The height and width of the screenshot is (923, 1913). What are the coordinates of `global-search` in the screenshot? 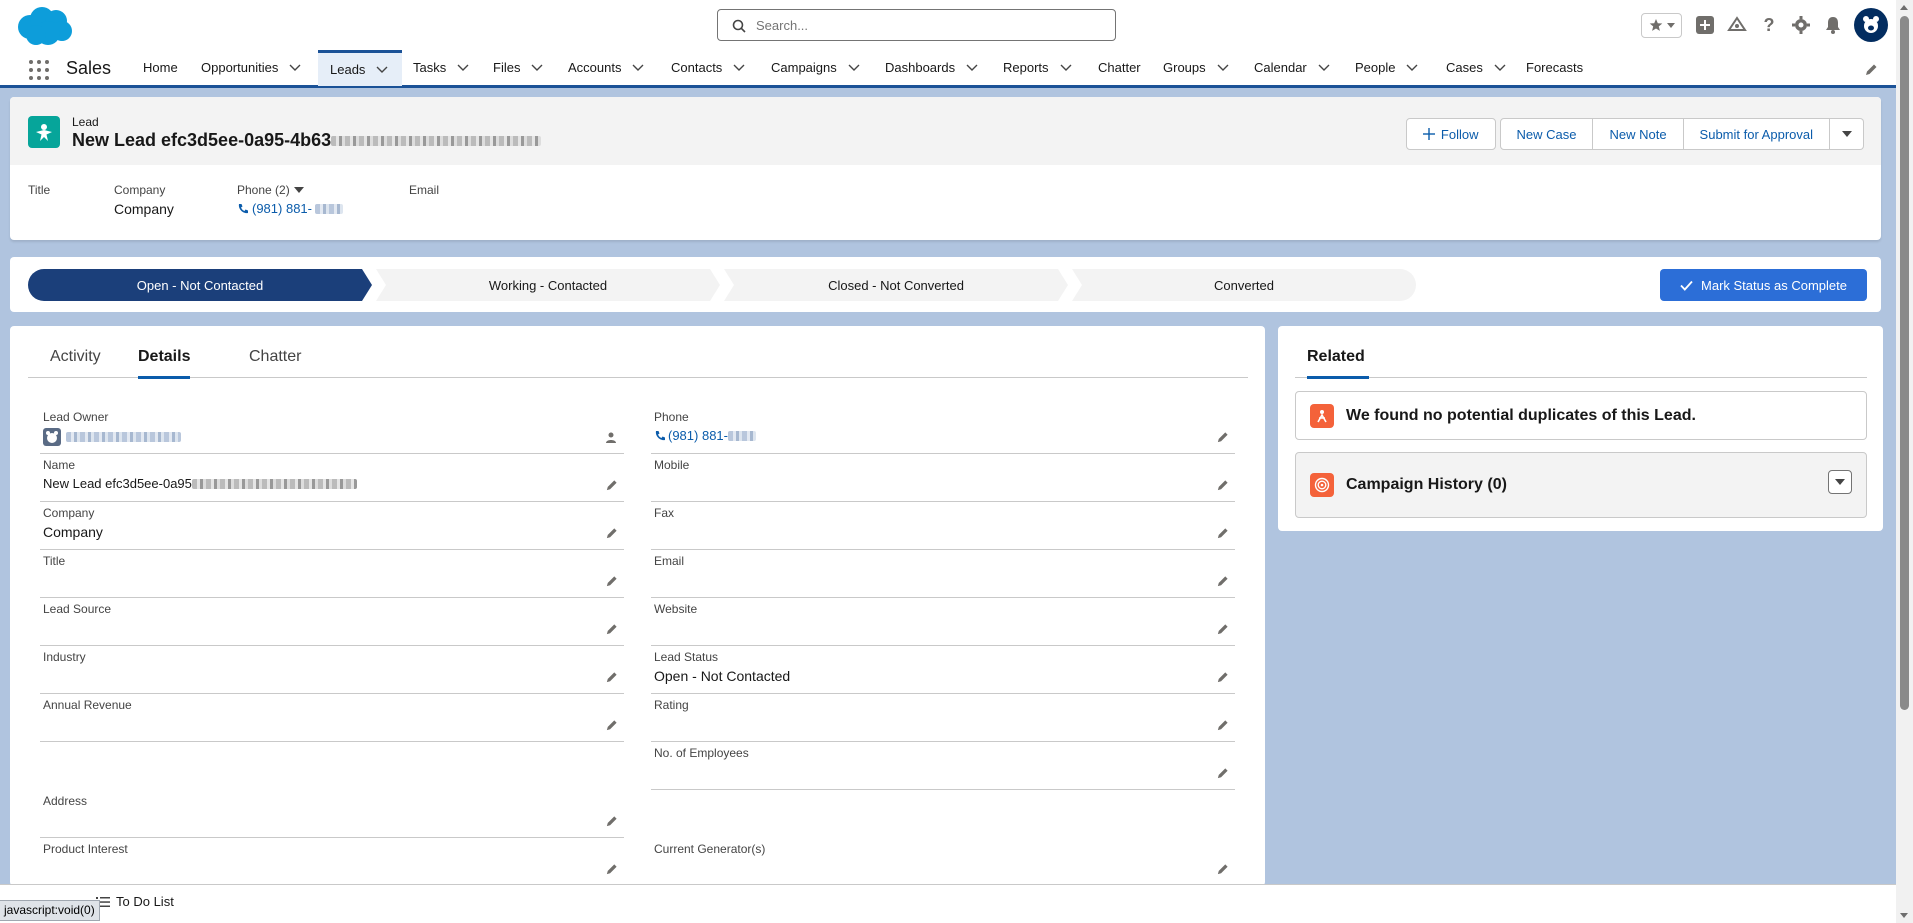 It's located at (916, 25).